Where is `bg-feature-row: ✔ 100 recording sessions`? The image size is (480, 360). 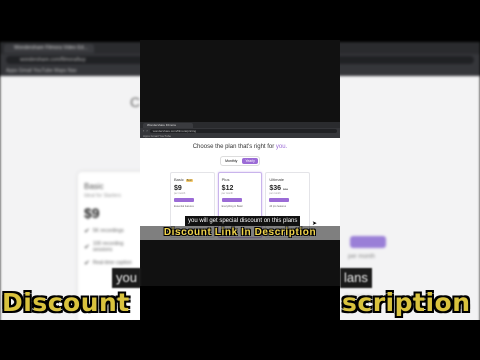 bg-feature-row: ✔ 100 recording sessions is located at coordinates (114, 247).